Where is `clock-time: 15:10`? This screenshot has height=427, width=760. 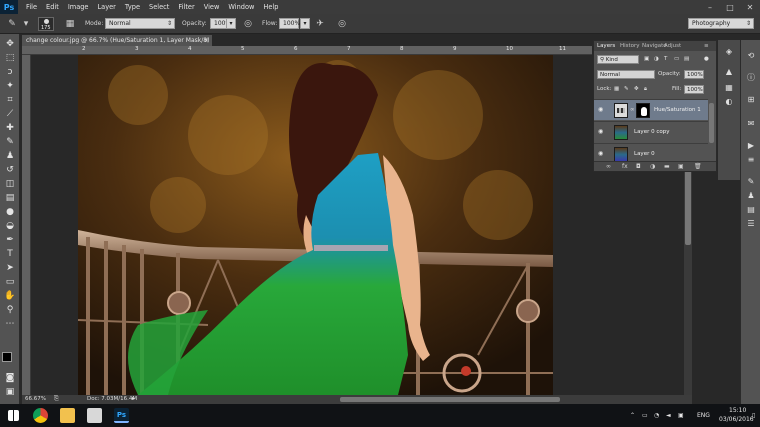 clock-time: 15:10 is located at coordinates (737, 410).